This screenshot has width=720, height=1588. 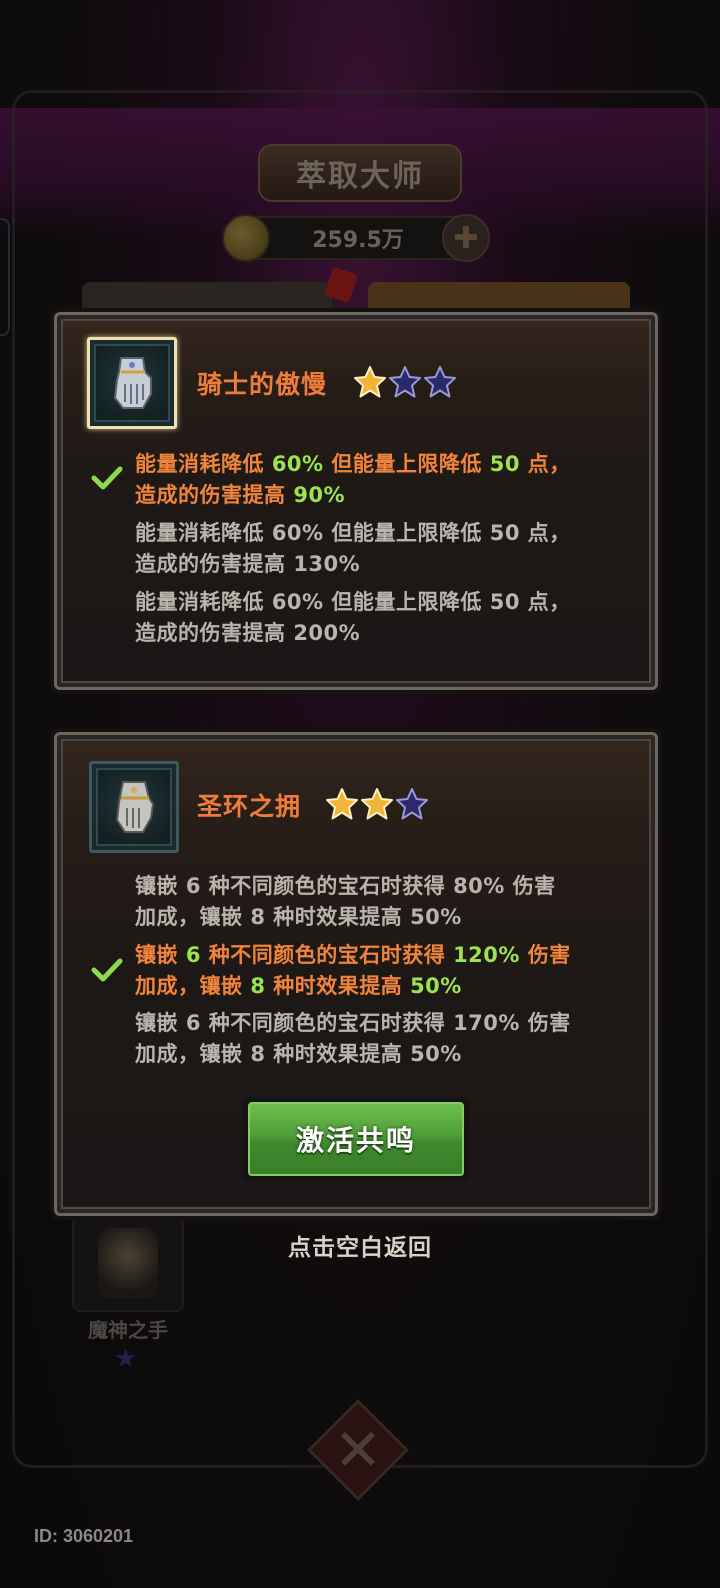 What do you see at coordinates (128, 1330) in the screenshot?
I see `background-slot-label: 魔神之手` at bounding box center [128, 1330].